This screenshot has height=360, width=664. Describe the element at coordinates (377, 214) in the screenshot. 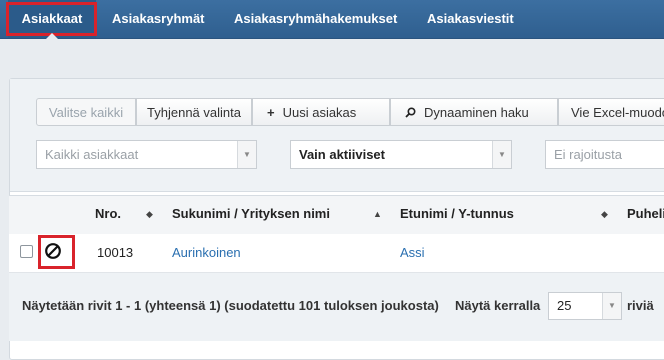

I see `sort-ascending-icon: ▲` at that location.